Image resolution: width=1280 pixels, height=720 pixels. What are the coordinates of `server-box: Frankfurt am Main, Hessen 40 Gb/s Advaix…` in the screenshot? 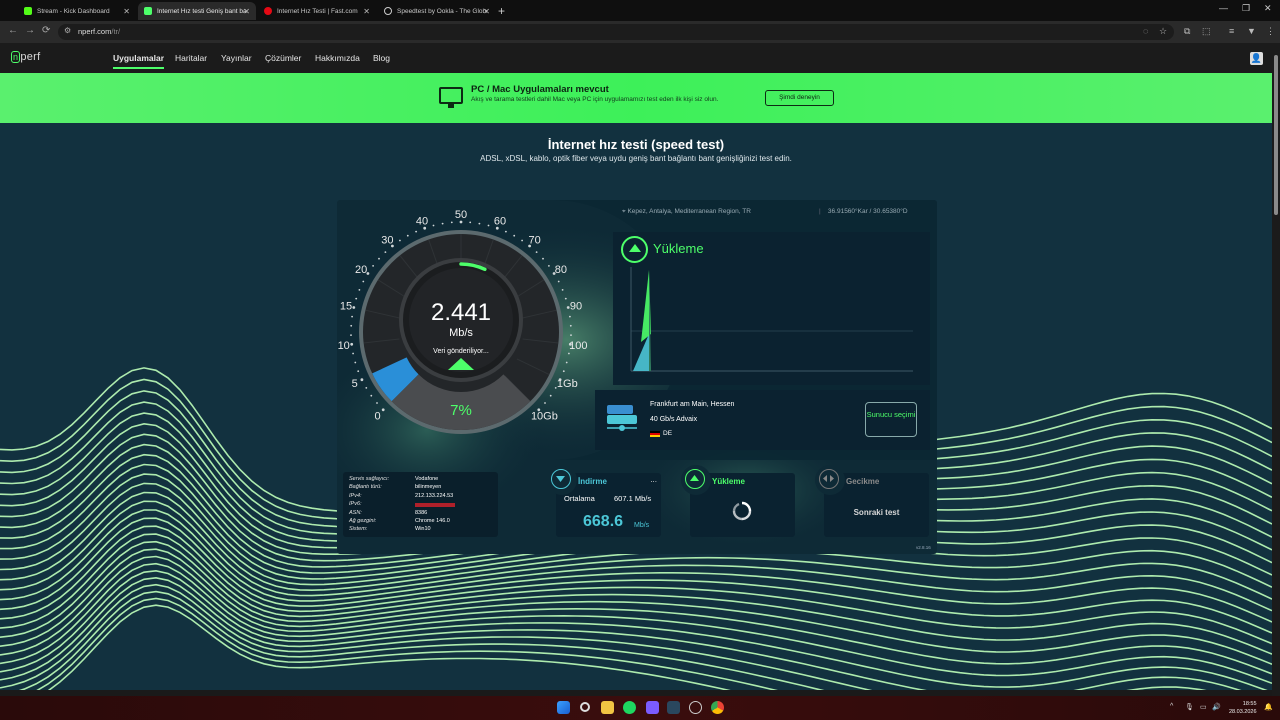 It's located at (762, 420).